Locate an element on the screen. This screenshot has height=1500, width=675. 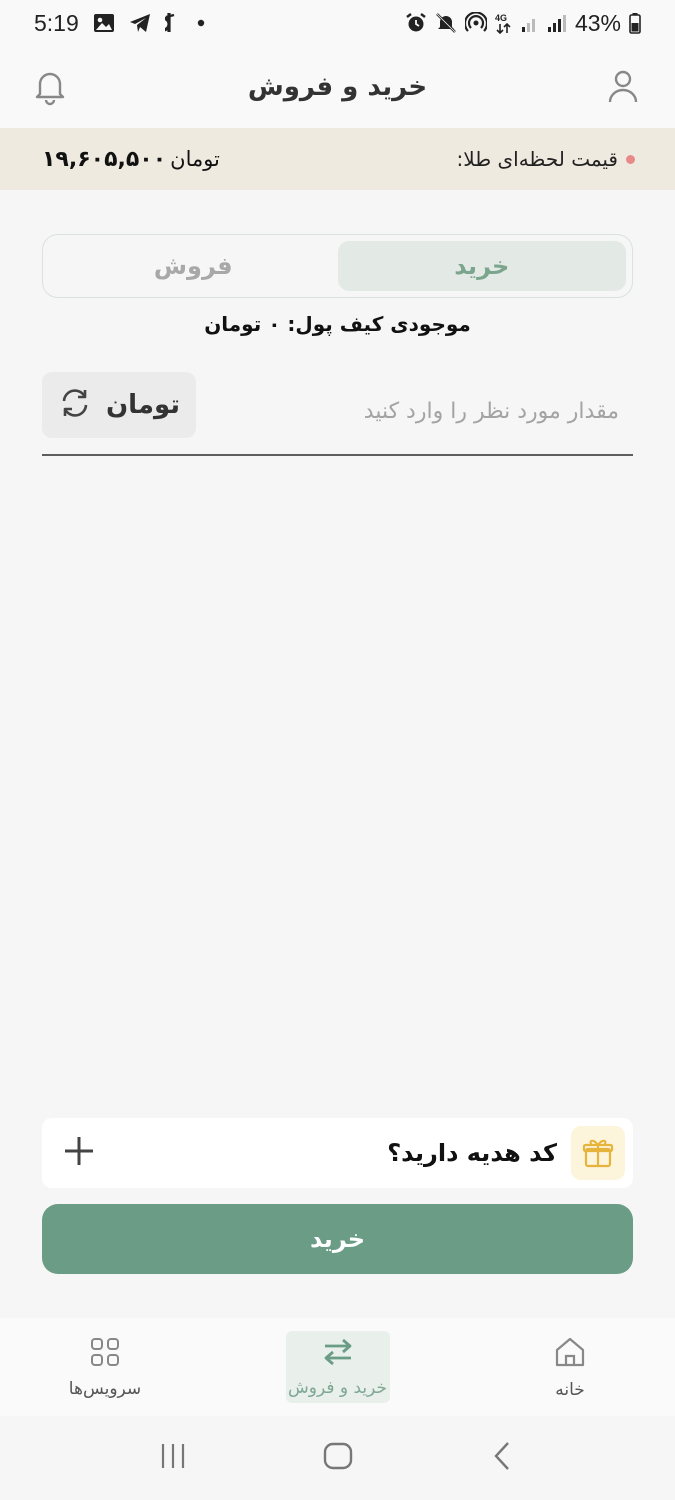
hotspot-icon is located at coordinates (475, 23).